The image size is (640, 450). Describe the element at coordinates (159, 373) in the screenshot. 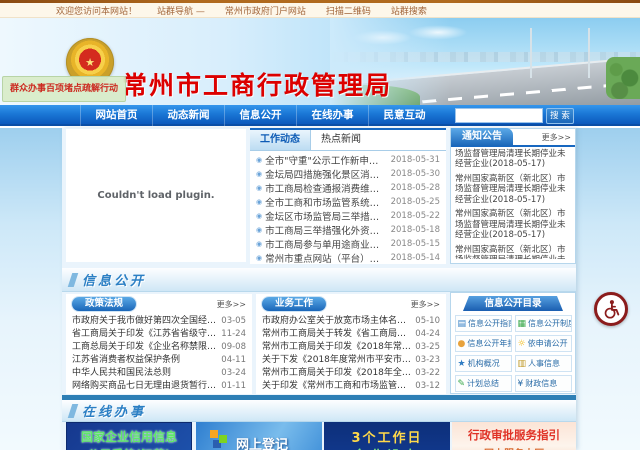

I see `policy-item: 中华人民共和国民法总则 03-24` at that location.